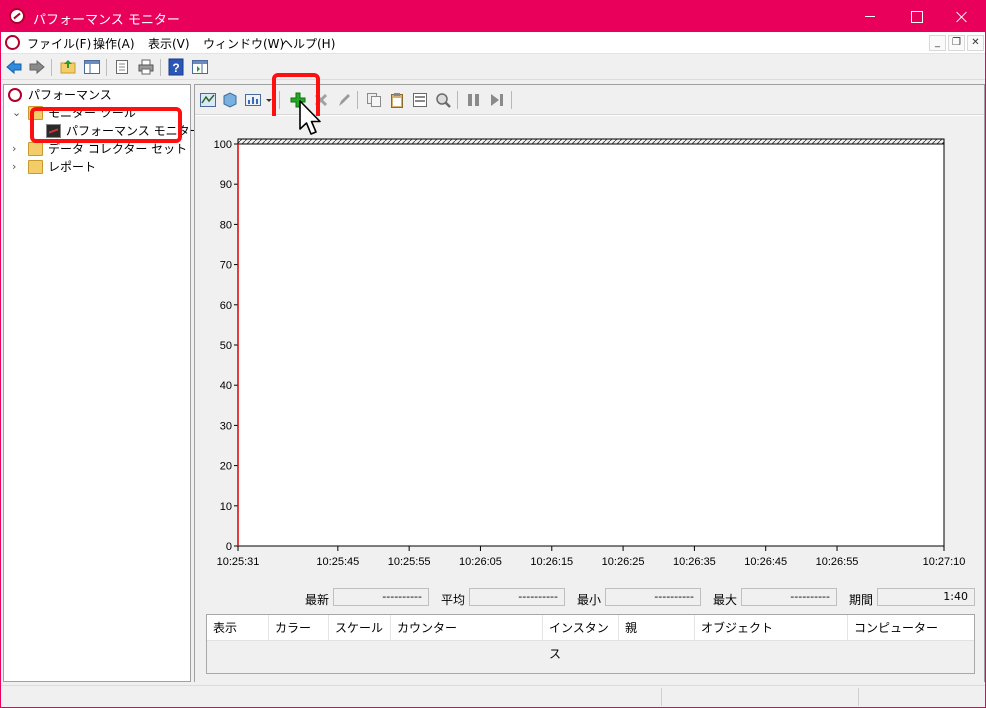 This screenshot has height=708, width=986. What do you see at coordinates (497, 100) in the screenshot?
I see `update-data-icon` at bounding box center [497, 100].